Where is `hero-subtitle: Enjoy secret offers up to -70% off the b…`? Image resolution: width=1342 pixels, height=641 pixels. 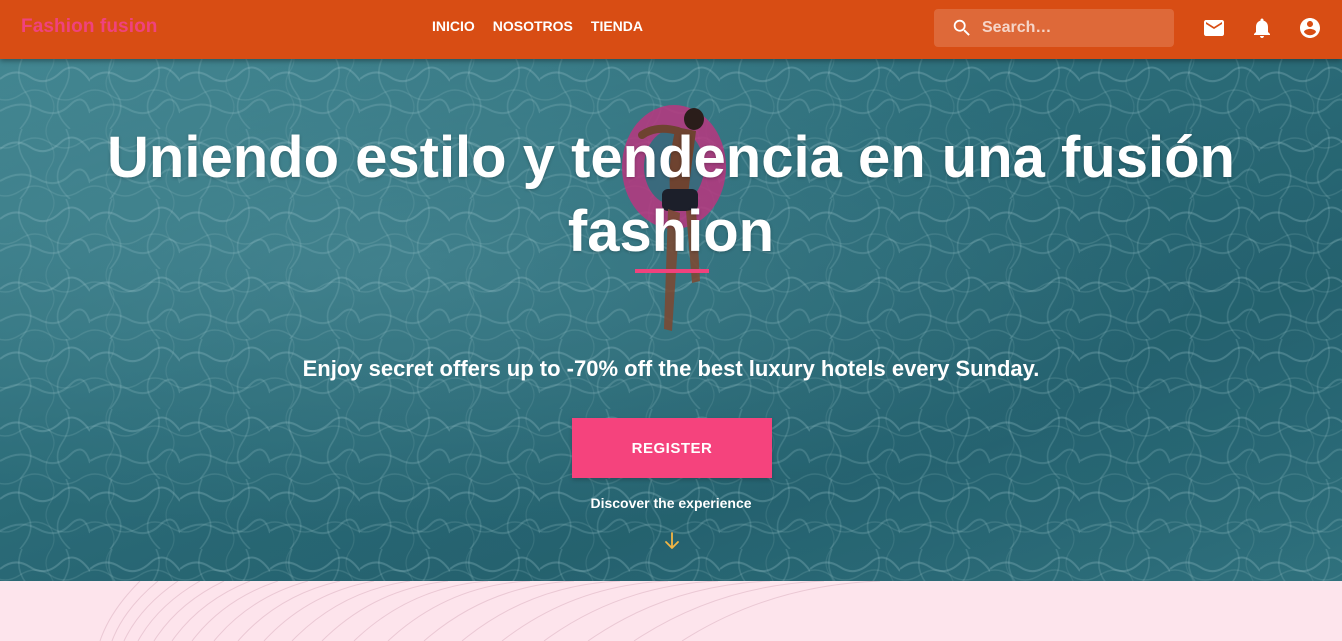
hero-subtitle: Enjoy secret offers up to -70% off the b… is located at coordinates (671, 368).